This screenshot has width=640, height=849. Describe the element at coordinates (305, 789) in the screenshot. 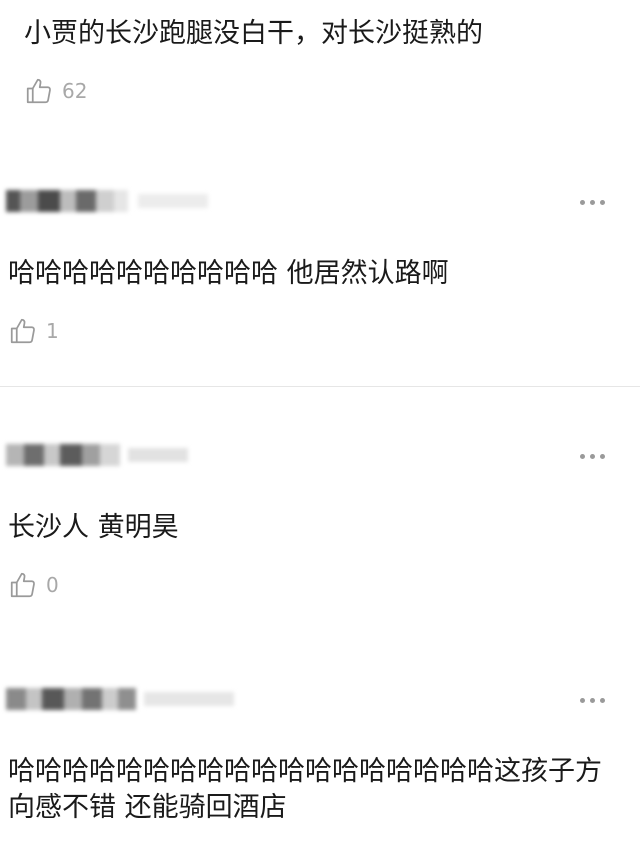

I see `comment-text: 哈哈哈哈哈哈哈哈哈哈哈哈哈哈哈哈哈哈这孩子方向感不错 还能骑回酒店` at that location.